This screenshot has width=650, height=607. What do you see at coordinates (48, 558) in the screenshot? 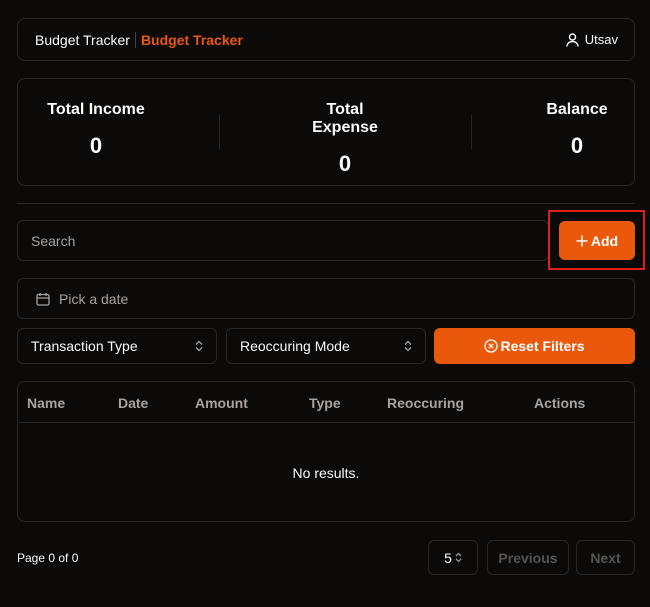
I see `page-info: Page 0 of 0` at bounding box center [48, 558].